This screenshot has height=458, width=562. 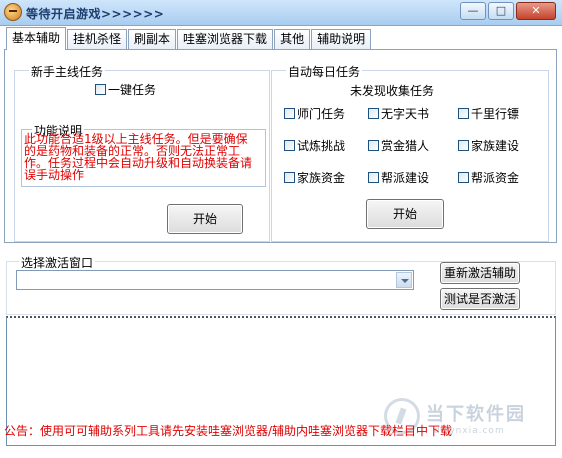 What do you see at coordinates (495, 178) in the screenshot?
I see `task-label: 帮派资金` at bounding box center [495, 178].